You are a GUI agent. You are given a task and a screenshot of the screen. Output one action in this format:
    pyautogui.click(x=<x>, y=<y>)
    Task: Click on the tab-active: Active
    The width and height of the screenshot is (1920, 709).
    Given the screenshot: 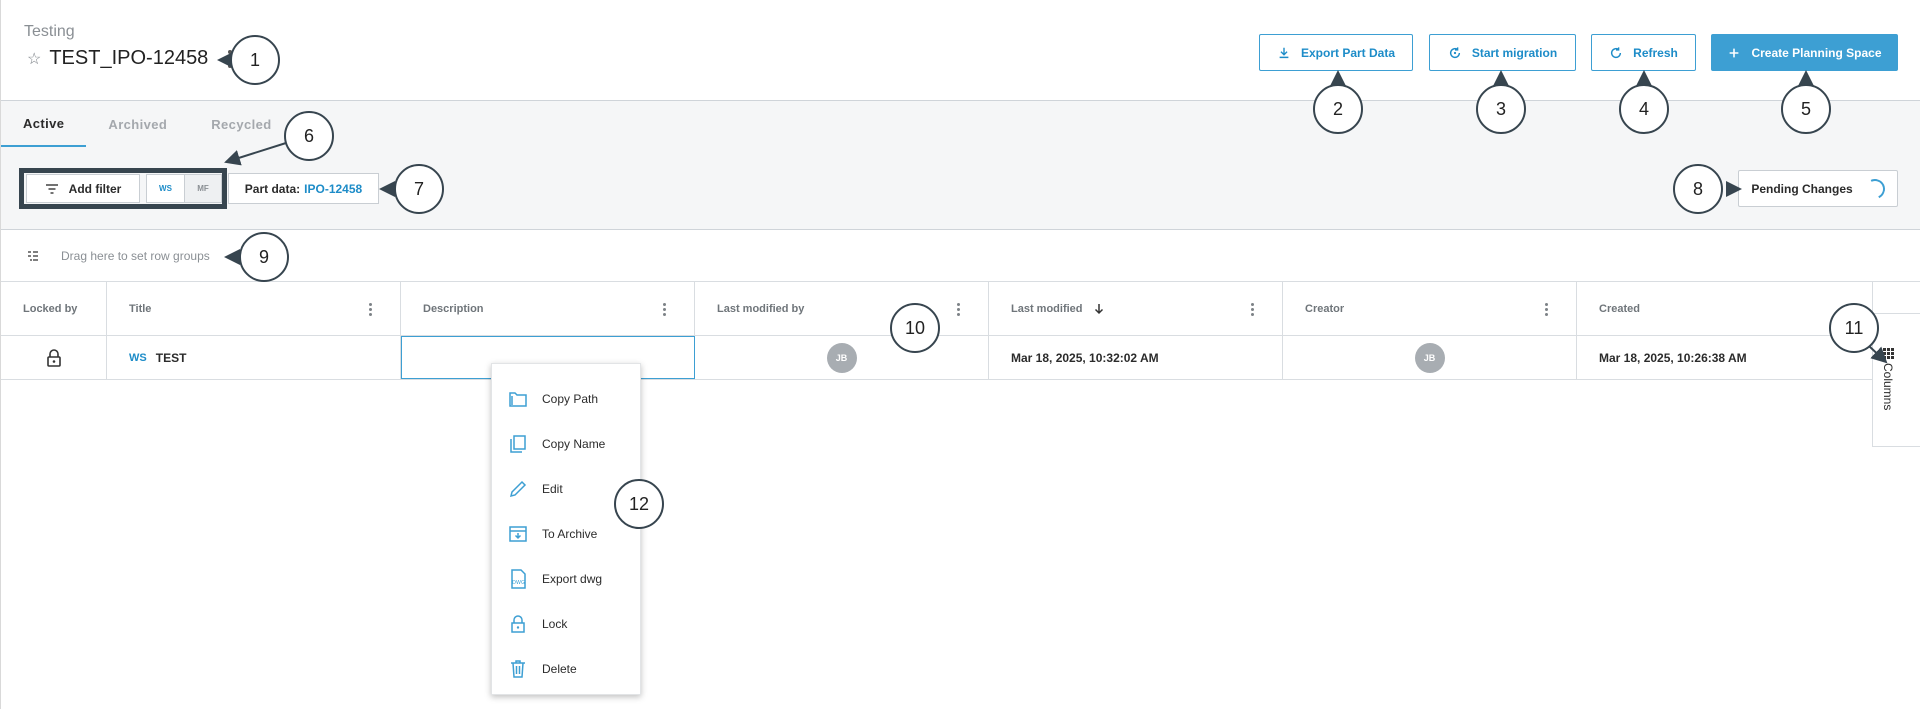 What is the action you would take?
    pyautogui.click(x=44, y=124)
    